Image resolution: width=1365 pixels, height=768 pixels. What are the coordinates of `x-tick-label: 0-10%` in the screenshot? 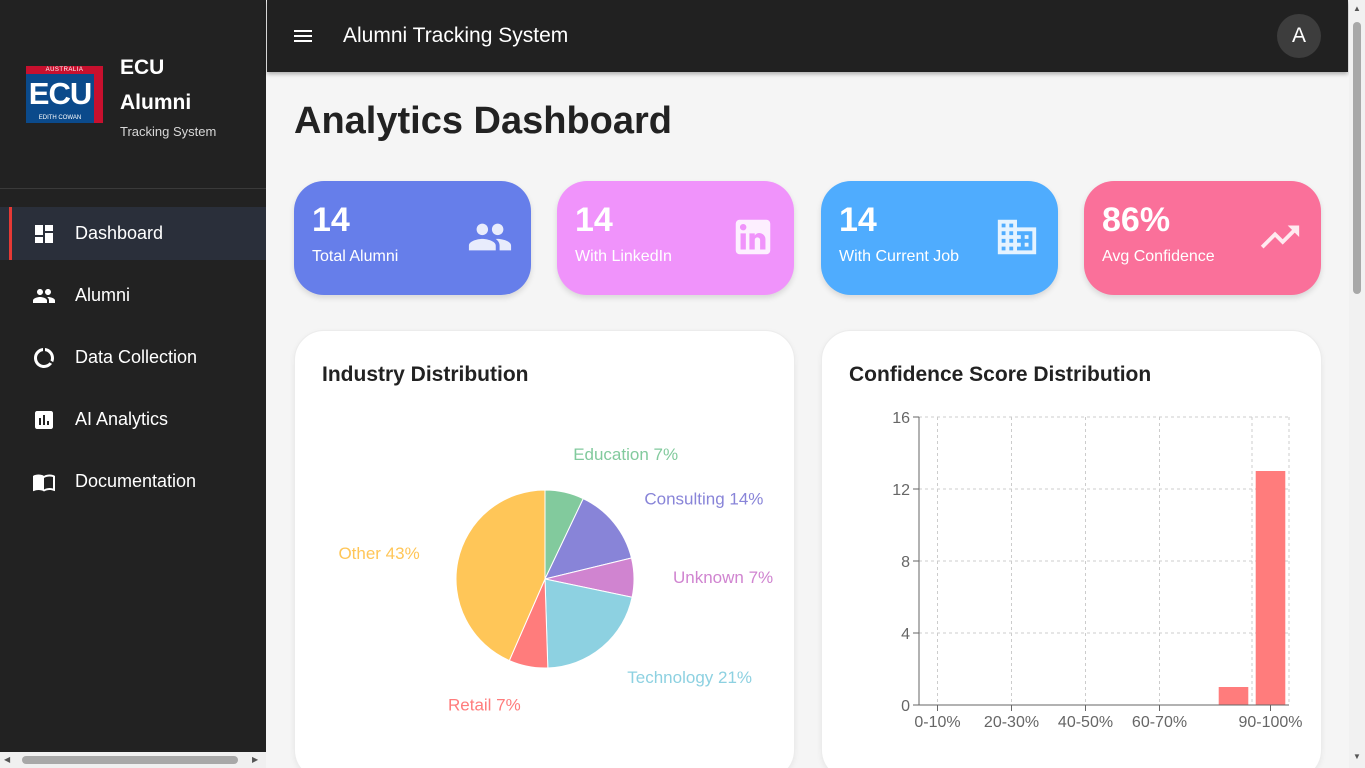 It's located at (937, 722).